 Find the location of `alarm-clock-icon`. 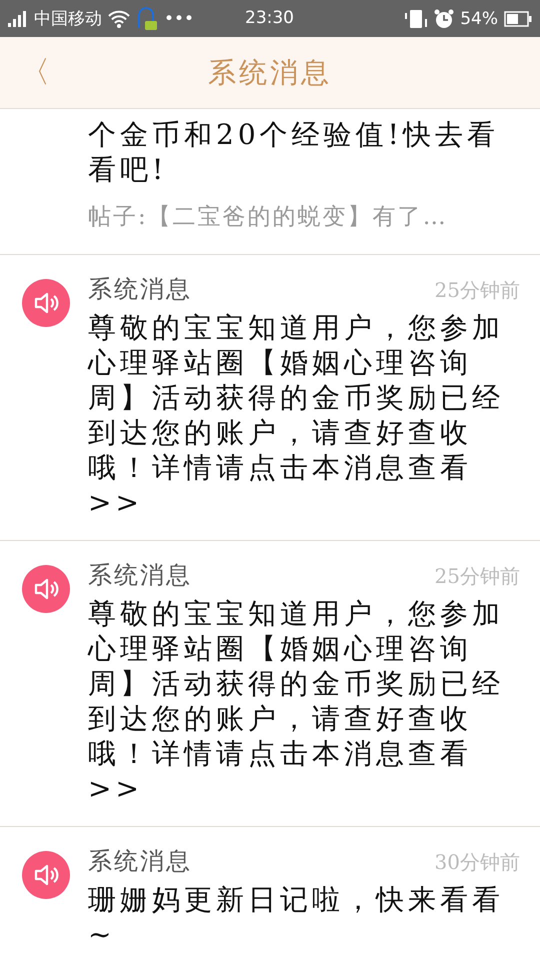

alarm-clock-icon is located at coordinates (444, 18).